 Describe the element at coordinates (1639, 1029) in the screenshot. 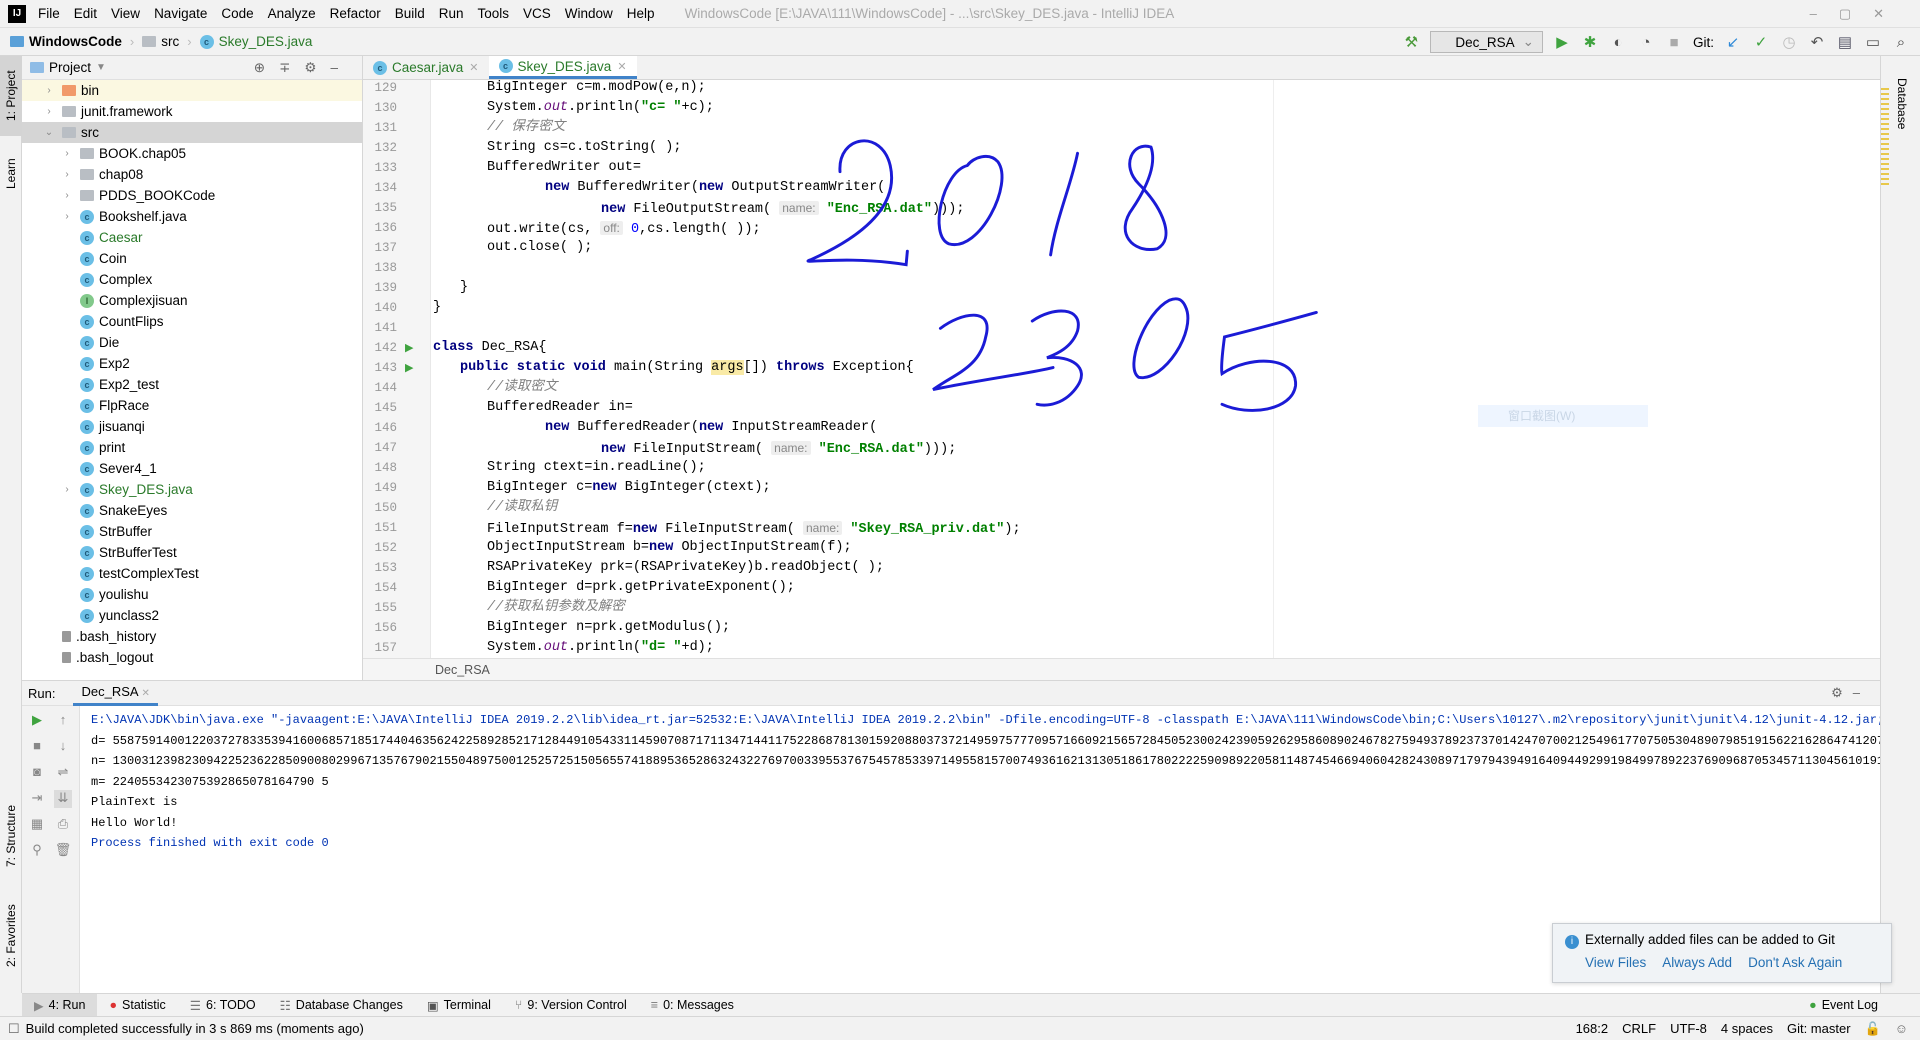

I see `line-separator: CRLF` at that location.